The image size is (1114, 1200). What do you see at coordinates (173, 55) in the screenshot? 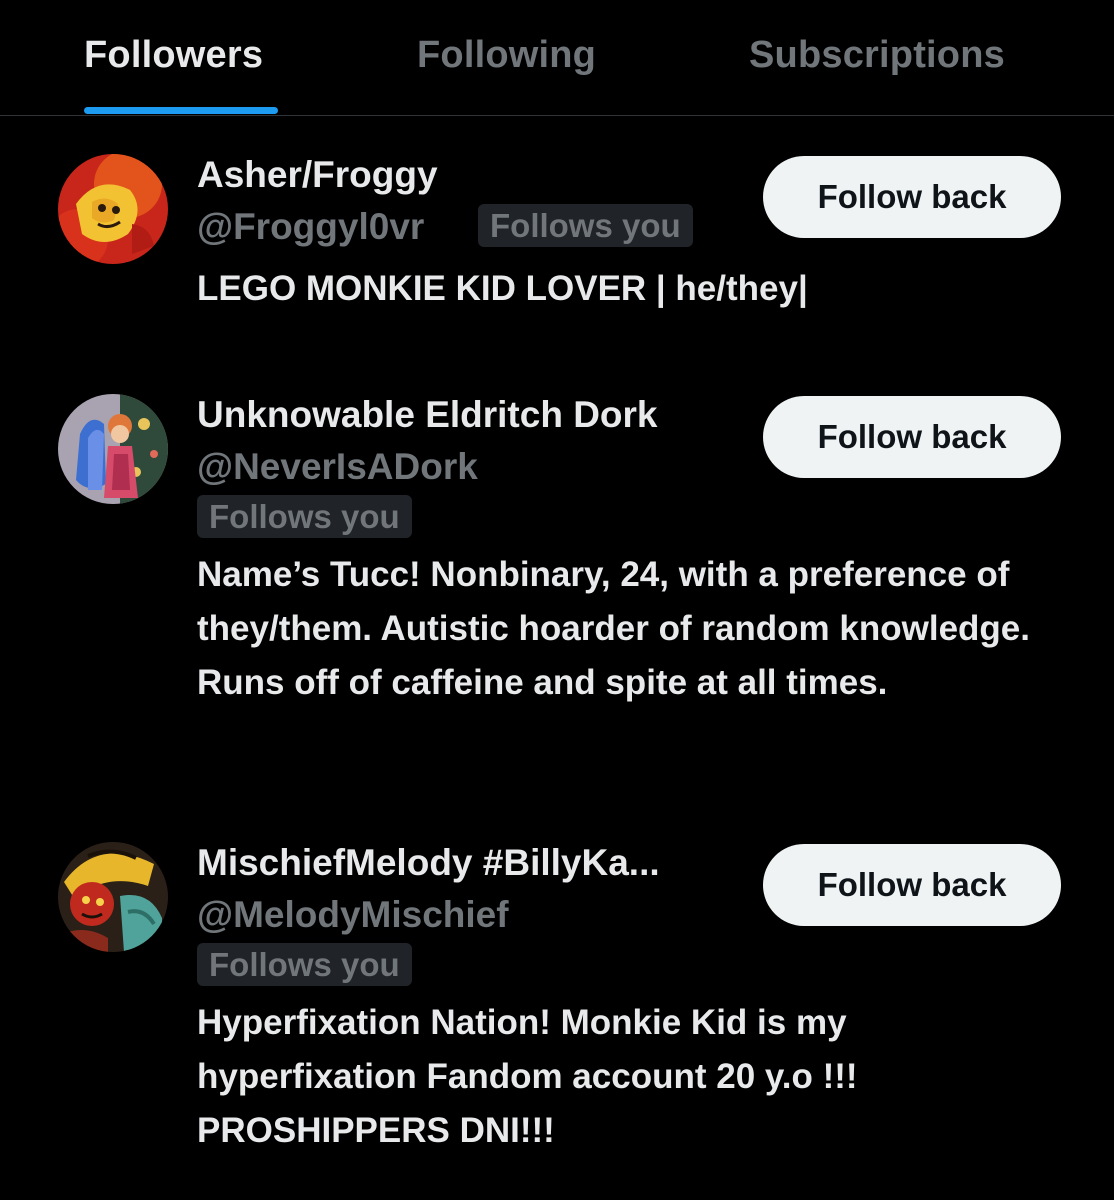
I see `tab-followers: Followers` at bounding box center [173, 55].